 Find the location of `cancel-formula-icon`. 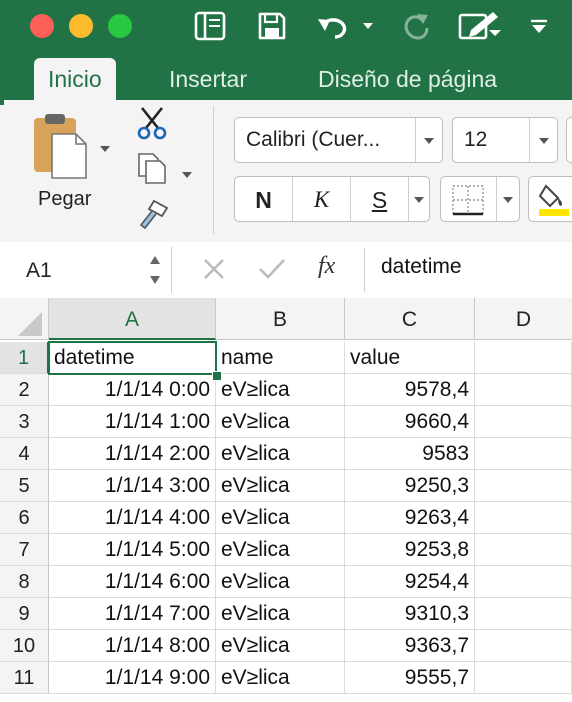

cancel-formula-icon is located at coordinates (214, 271).